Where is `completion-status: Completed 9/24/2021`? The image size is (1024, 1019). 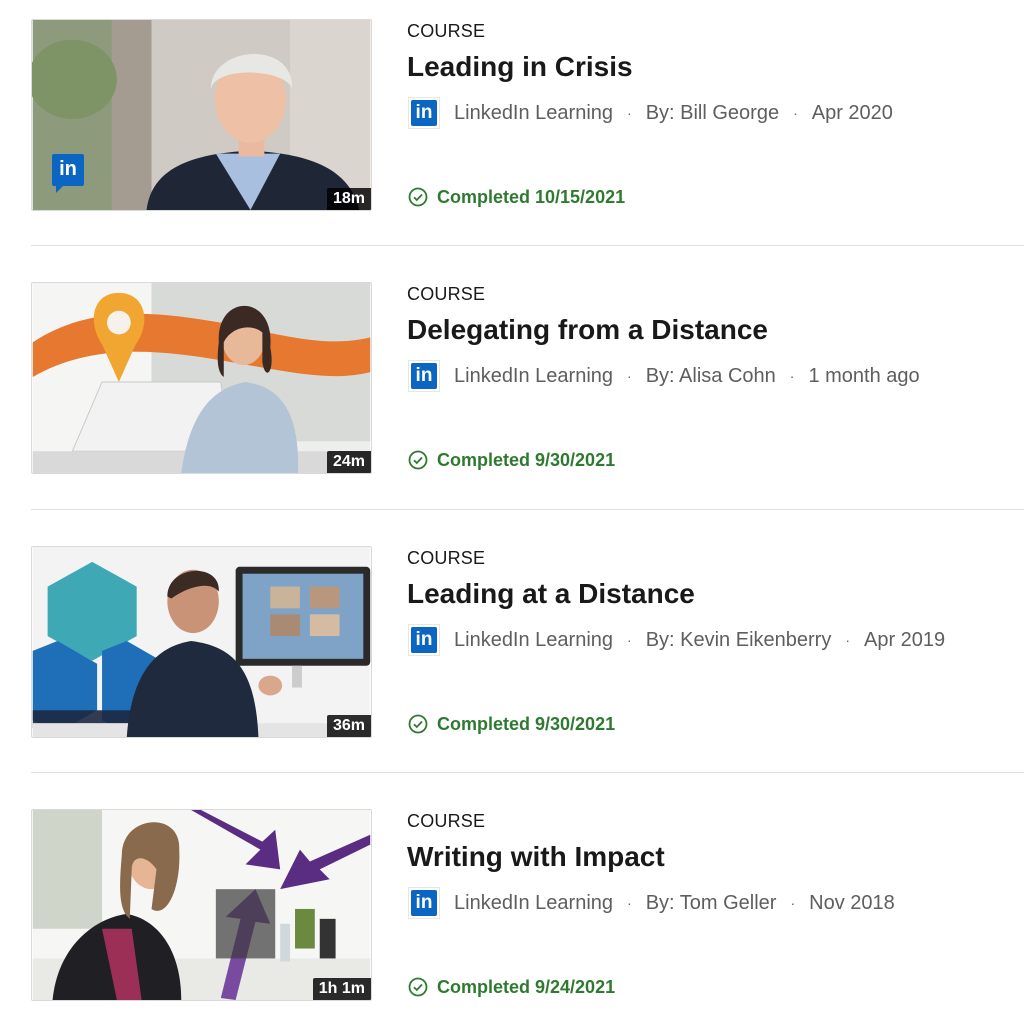
completion-status: Completed 9/24/2021 is located at coordinates (511, 987).